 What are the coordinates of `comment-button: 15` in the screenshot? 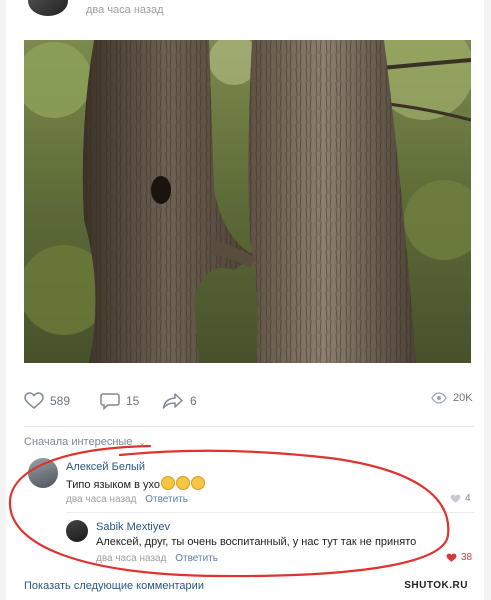 It's located at (119, 401).